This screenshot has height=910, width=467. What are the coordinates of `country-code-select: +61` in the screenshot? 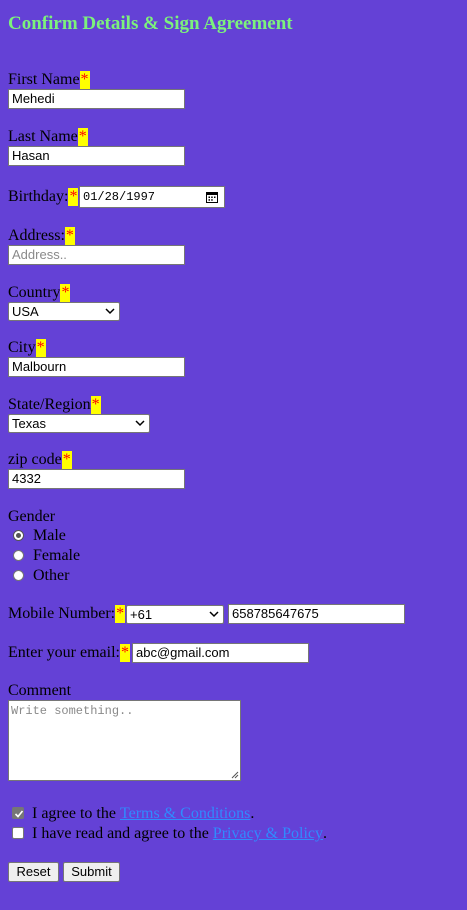 It's located at (175, 614).